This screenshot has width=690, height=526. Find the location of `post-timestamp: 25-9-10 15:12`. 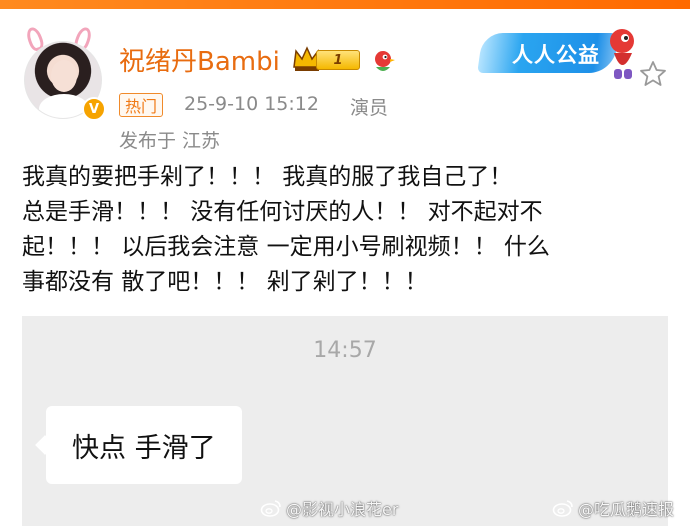

post-timestamp: 25-9-10 15:12 is located at coordinates (251, 104).